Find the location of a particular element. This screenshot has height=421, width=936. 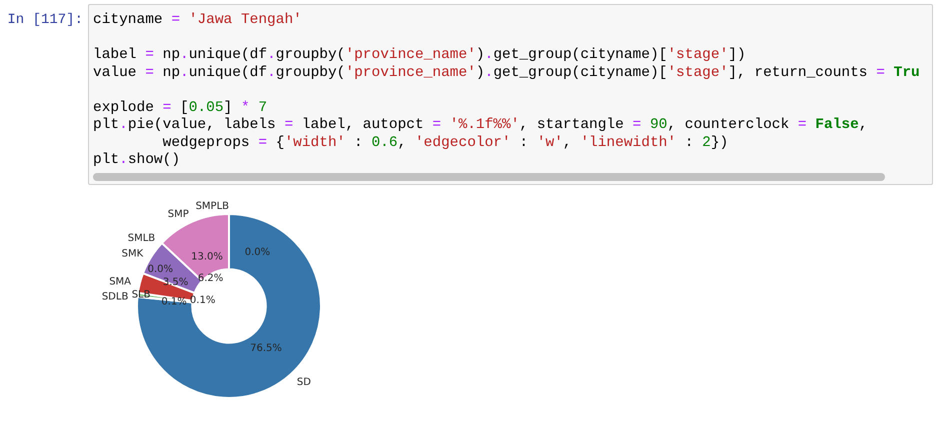

percent-label: 0.1% is located at coordinates (203, 300).